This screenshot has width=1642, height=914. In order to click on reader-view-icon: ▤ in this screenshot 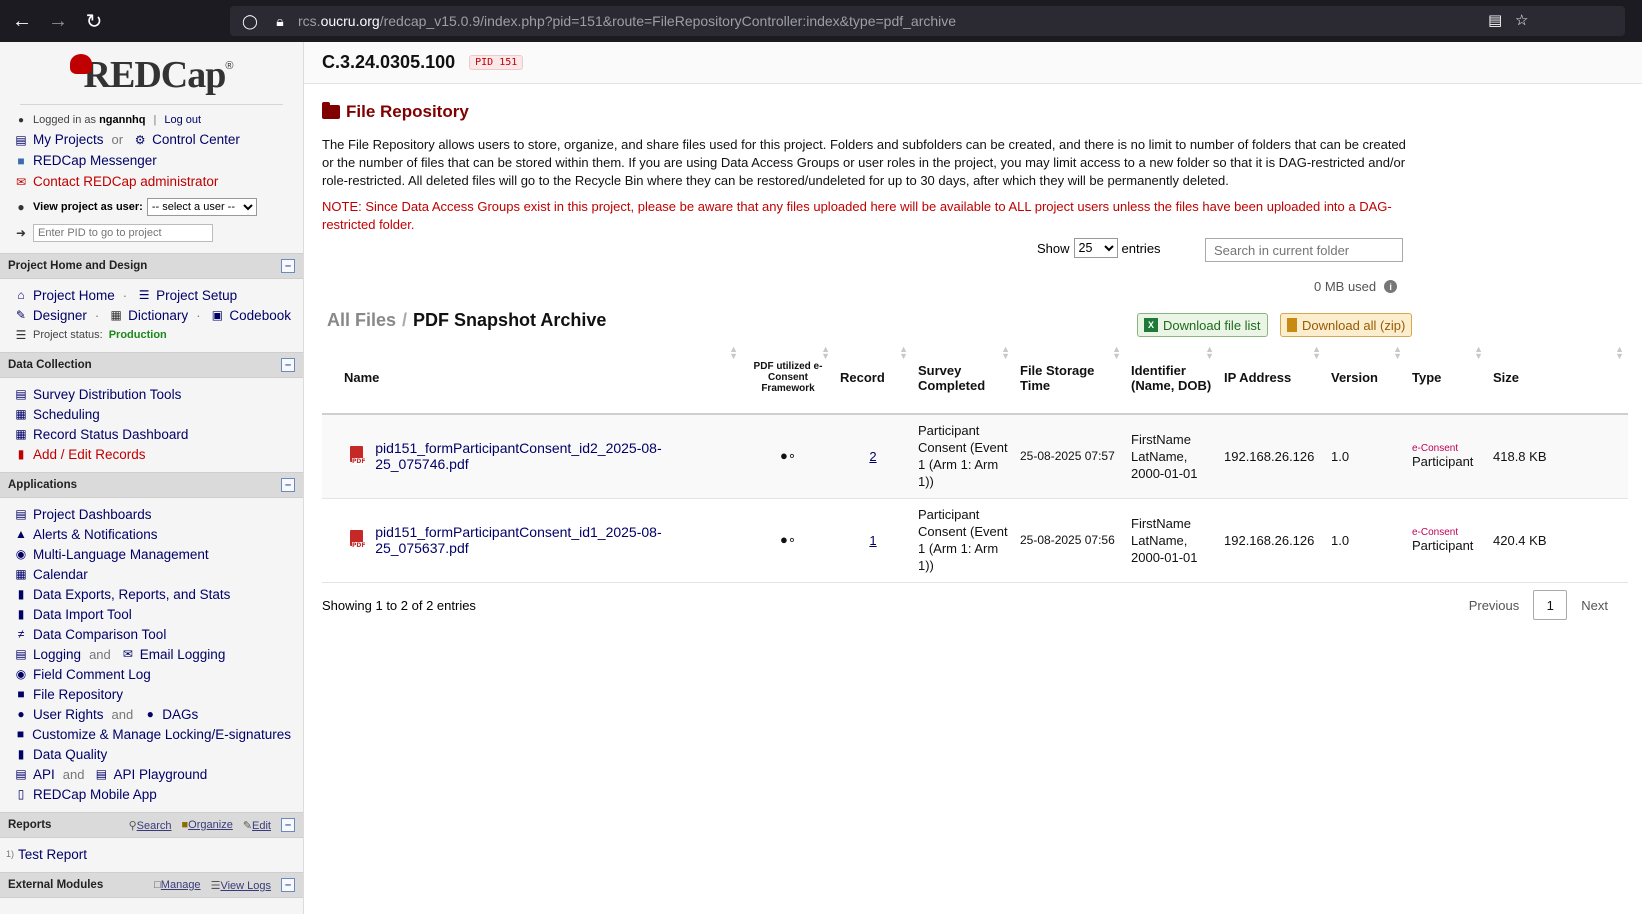, I will do `click(1495, 20)`.